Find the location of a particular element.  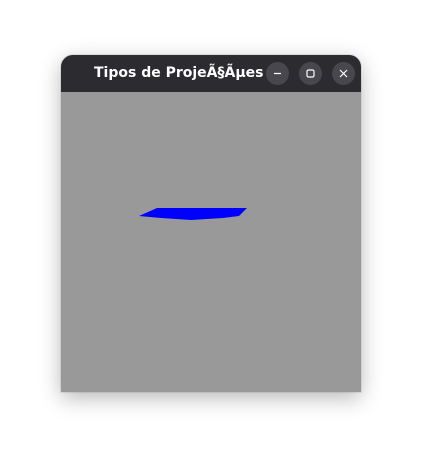

minimize-icon is located at coordinates (277, 73).